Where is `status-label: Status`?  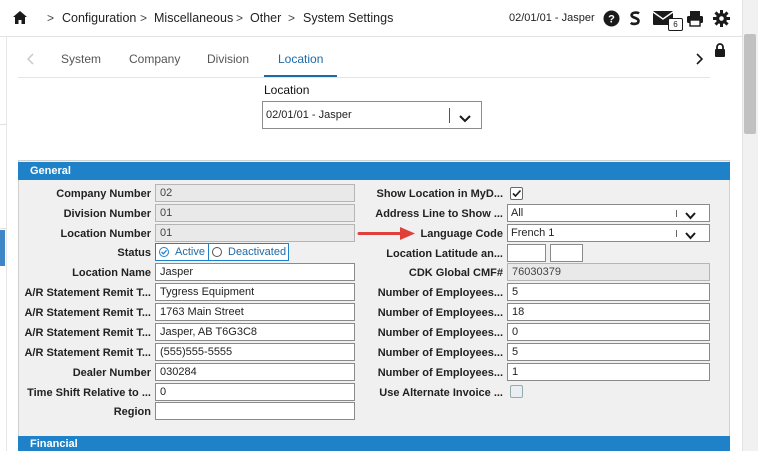 status-label: Status is located at coordinates (134, 253).